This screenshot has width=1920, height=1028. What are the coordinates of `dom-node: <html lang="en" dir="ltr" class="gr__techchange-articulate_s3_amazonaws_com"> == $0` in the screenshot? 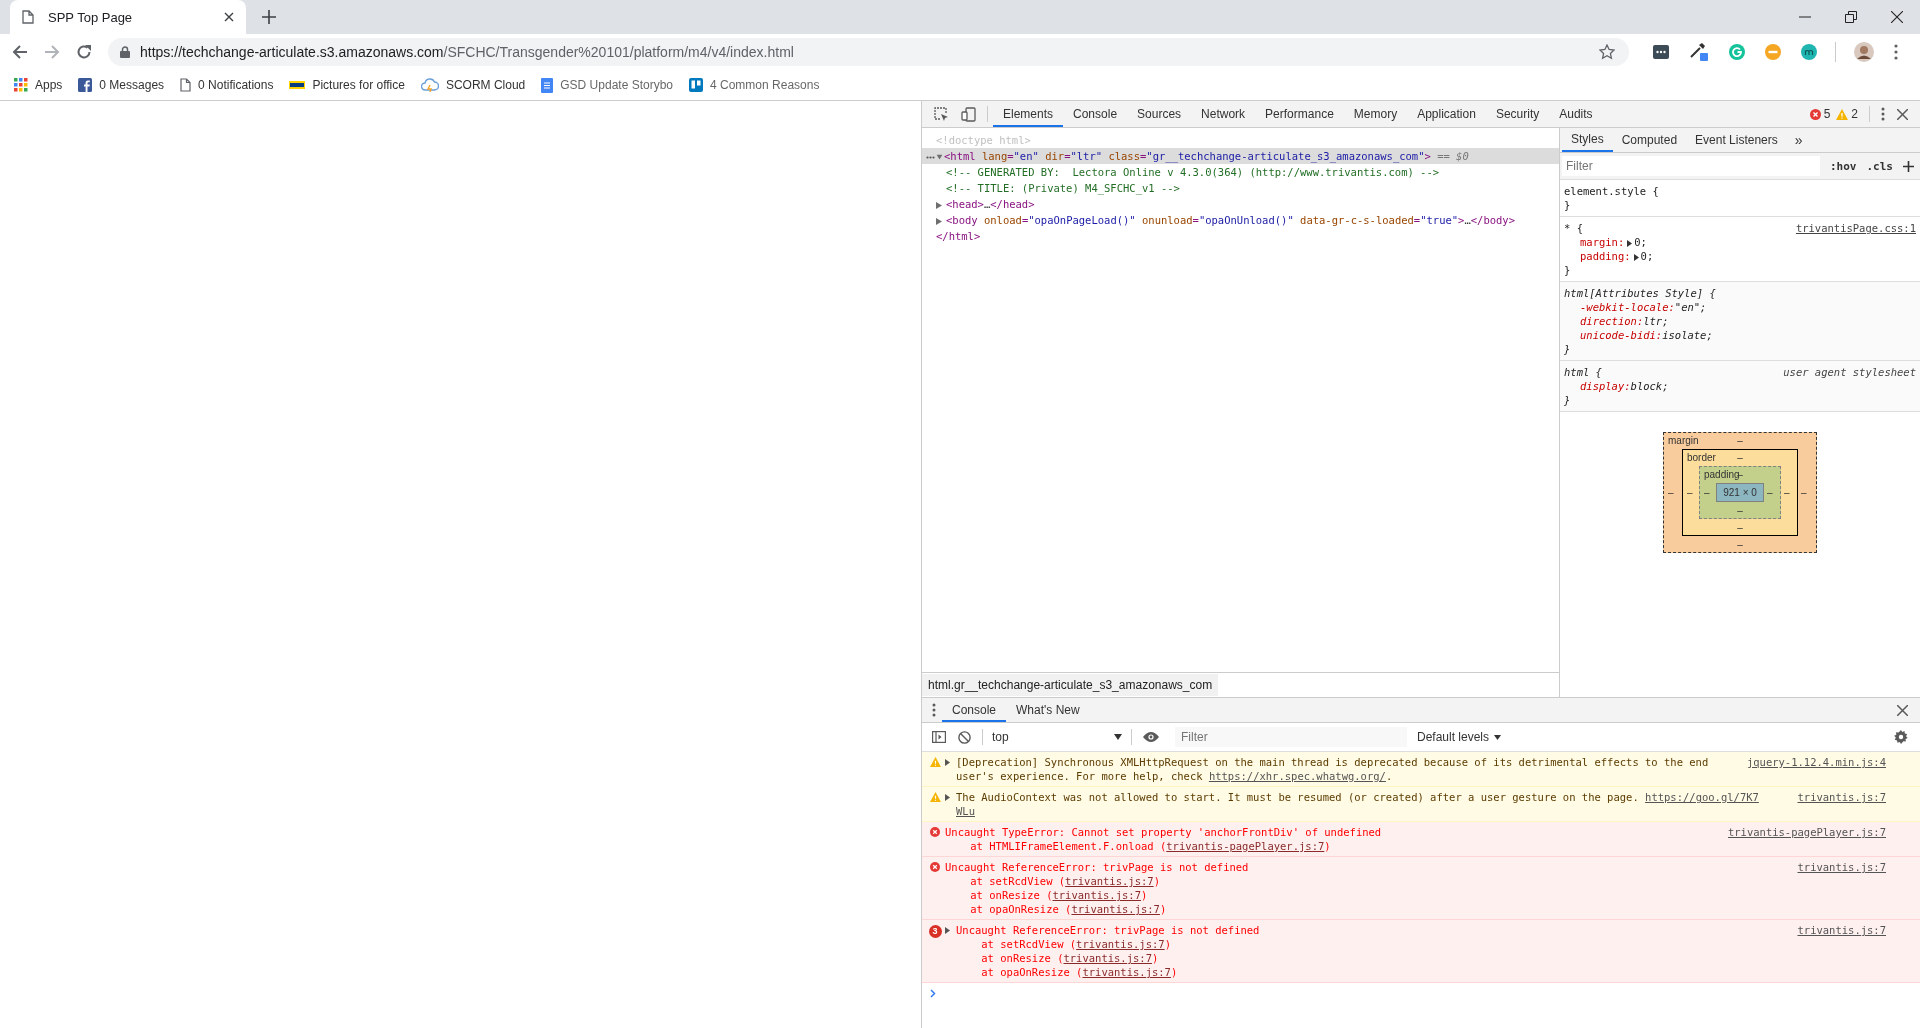 It's located at (1240, 156).